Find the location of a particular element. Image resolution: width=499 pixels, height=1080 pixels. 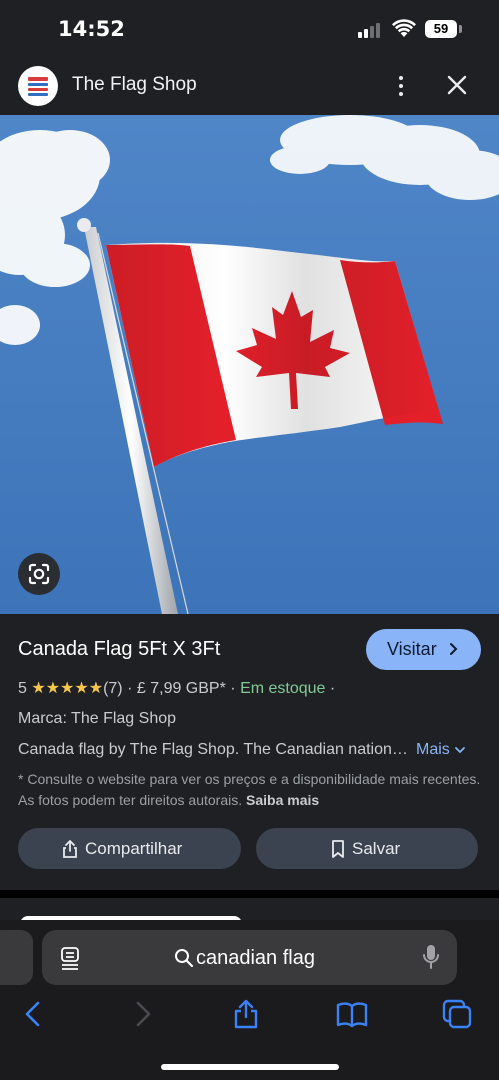

visit-label: Visitar is located at coordinates (412, 649).